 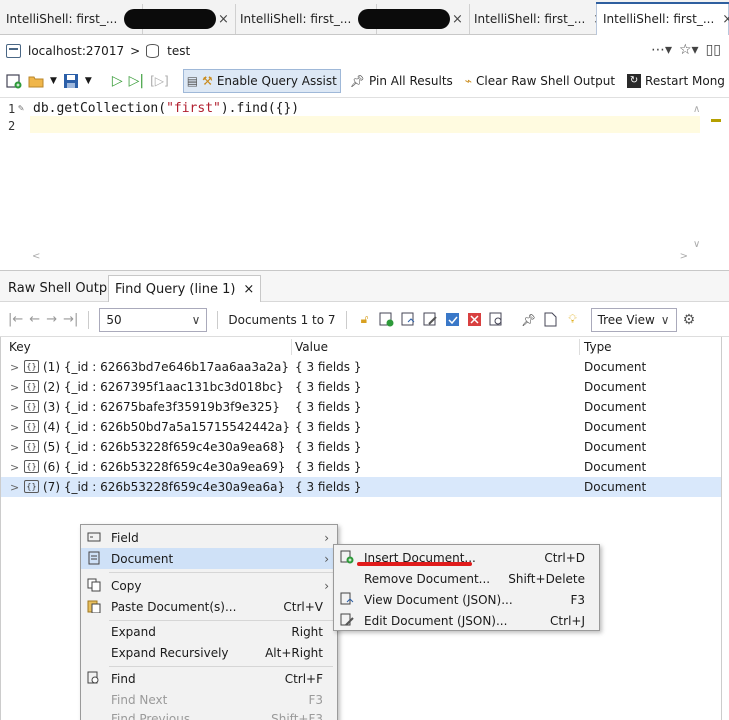 I want to click on scroll-up-icon: ∧, so click(x=696, y=109).